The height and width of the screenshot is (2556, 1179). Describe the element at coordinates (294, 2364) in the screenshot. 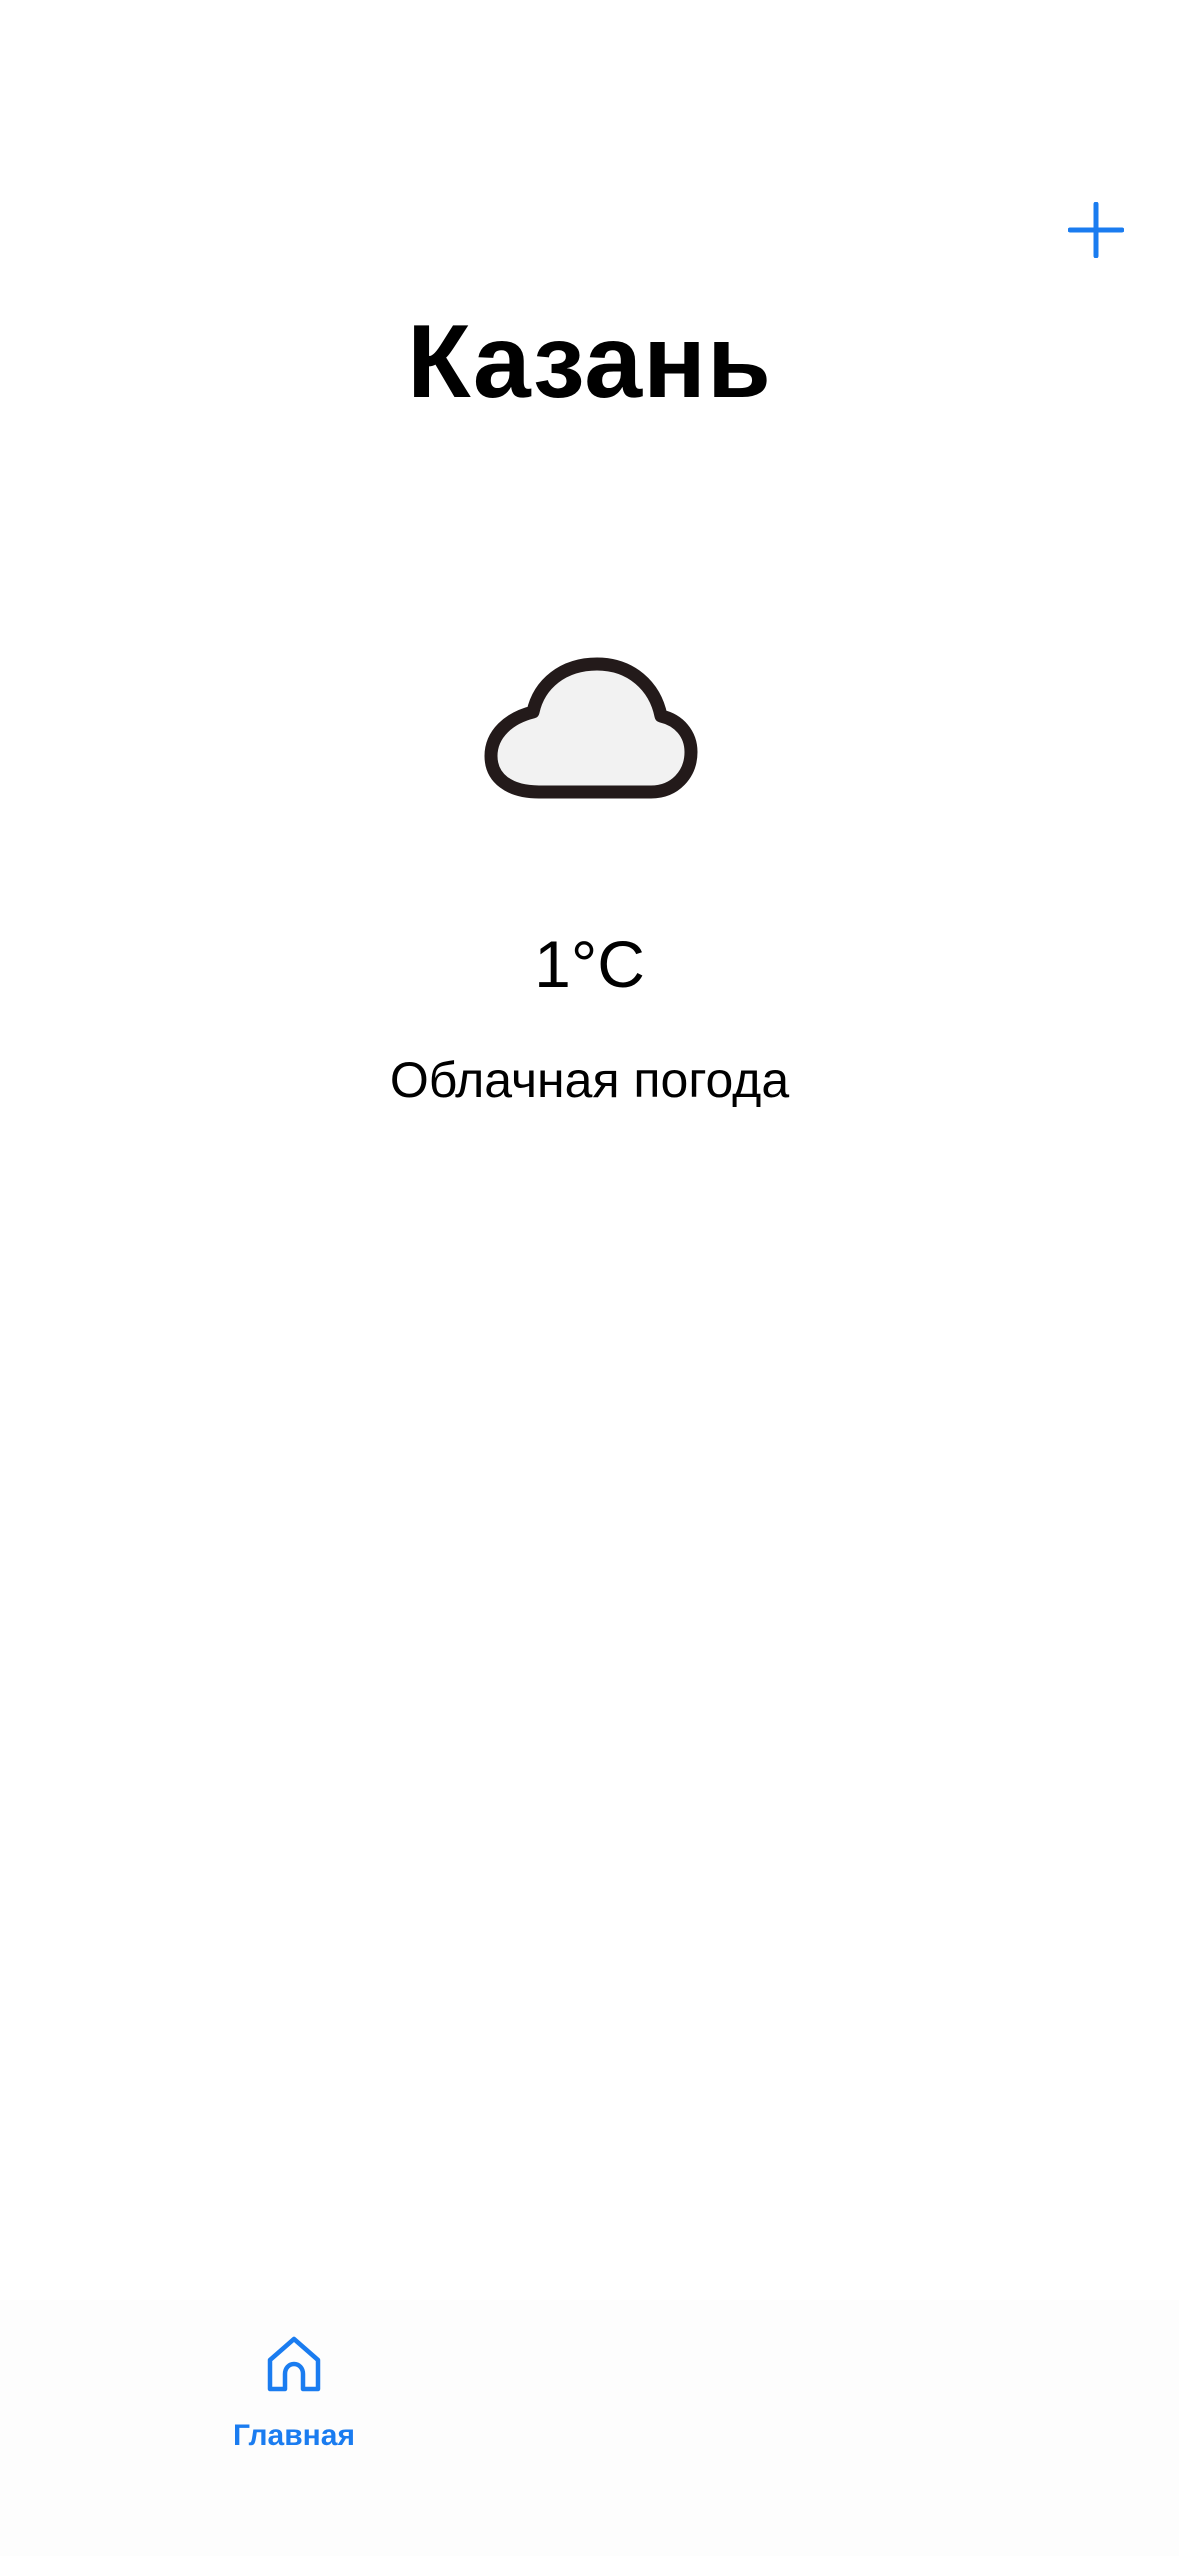

I see `home-icon` at that location.